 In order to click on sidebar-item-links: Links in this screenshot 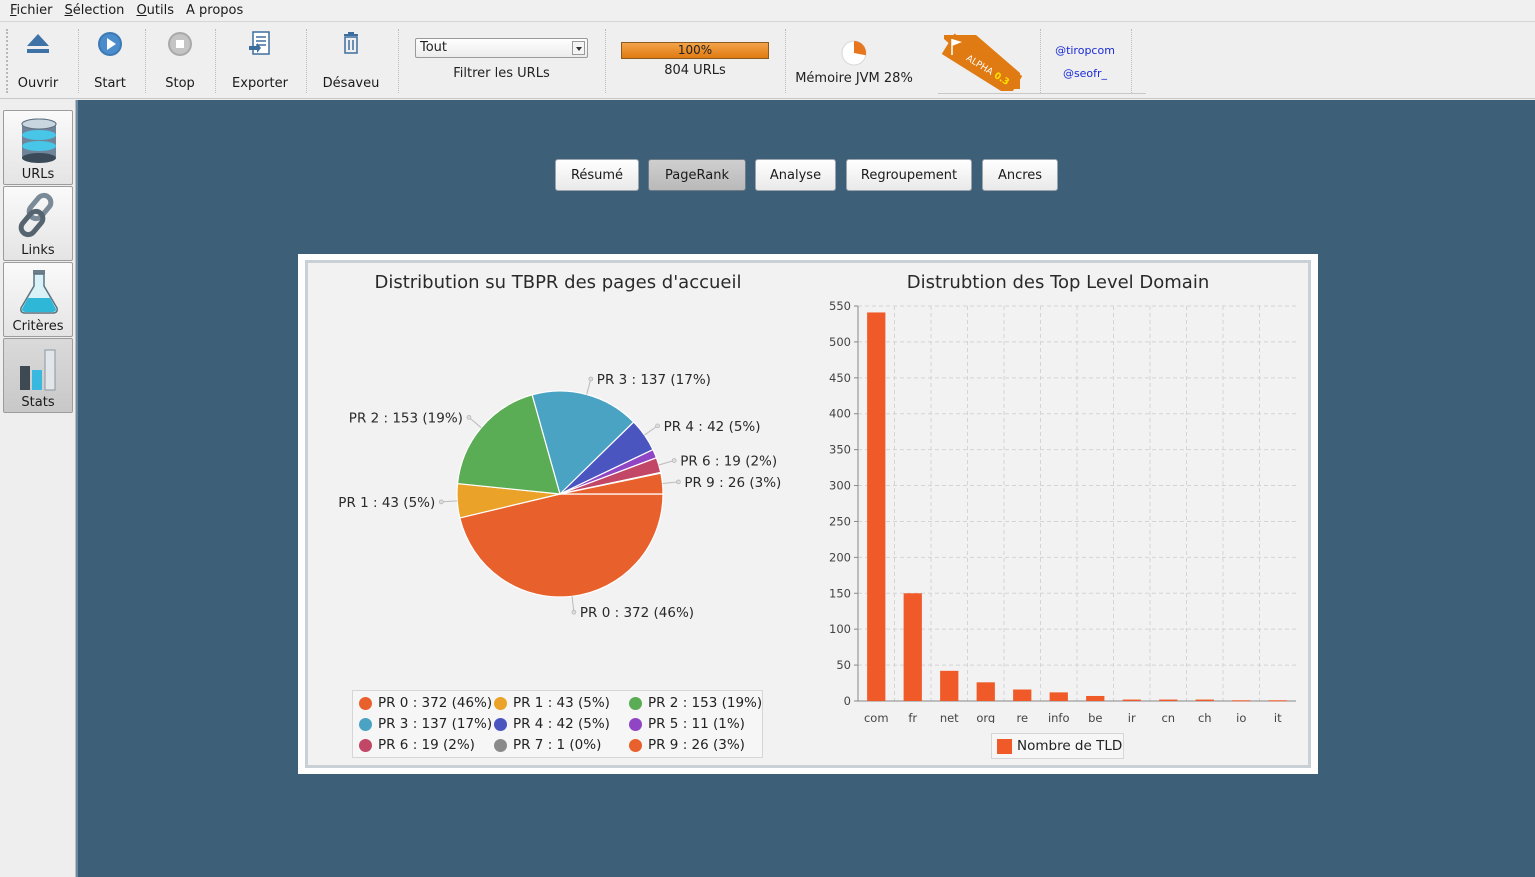, I will do `click(38, 223)`.